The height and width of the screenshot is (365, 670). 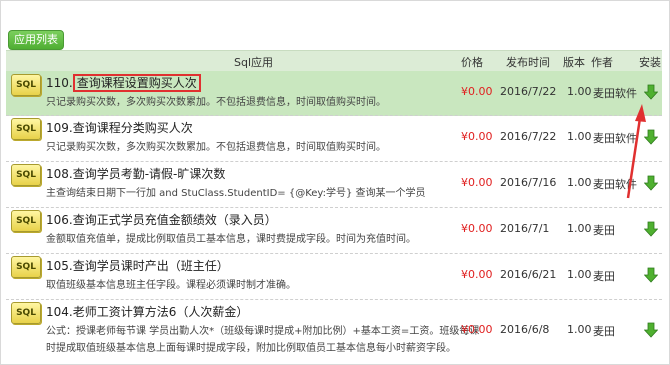 I want to click on row-title-text: 查询课程设置购买人次, so click(x=136, y=83).